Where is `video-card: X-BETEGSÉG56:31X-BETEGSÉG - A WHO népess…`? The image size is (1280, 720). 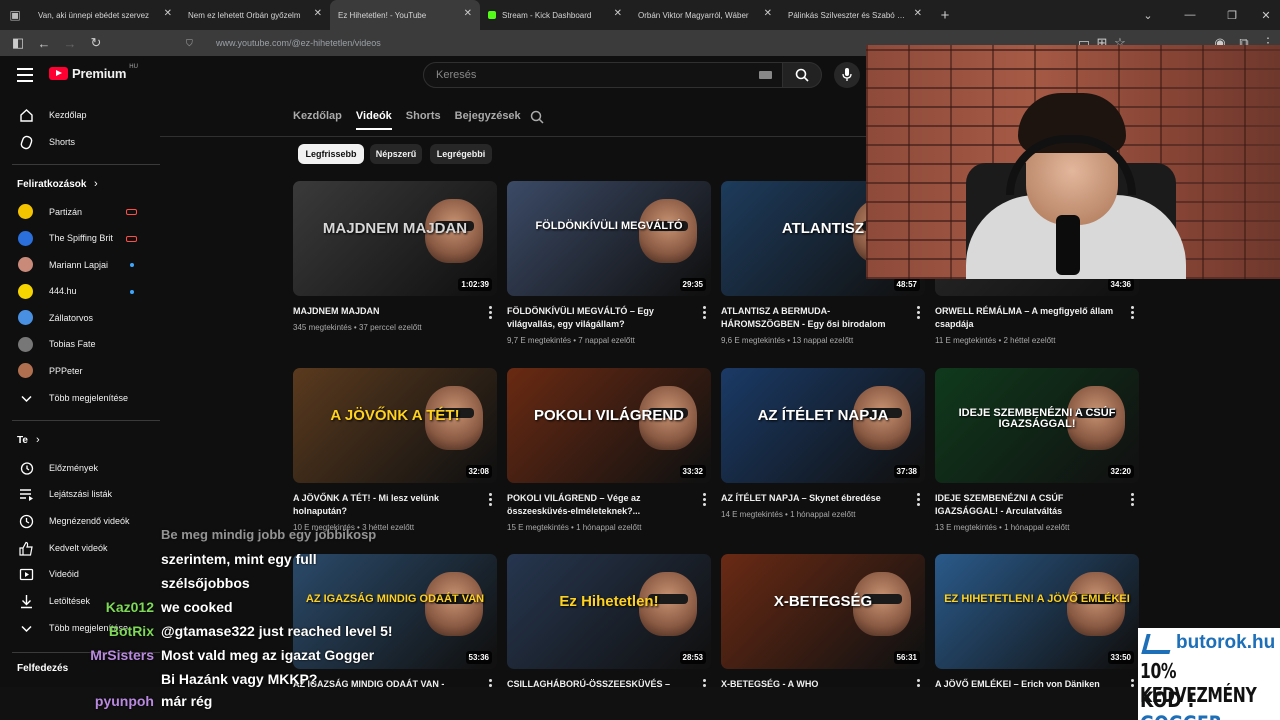
video-card: X-BETEGSÉG56:31X-BETEGSÉG - A WHO népess… is located at coordinates (823, 628).